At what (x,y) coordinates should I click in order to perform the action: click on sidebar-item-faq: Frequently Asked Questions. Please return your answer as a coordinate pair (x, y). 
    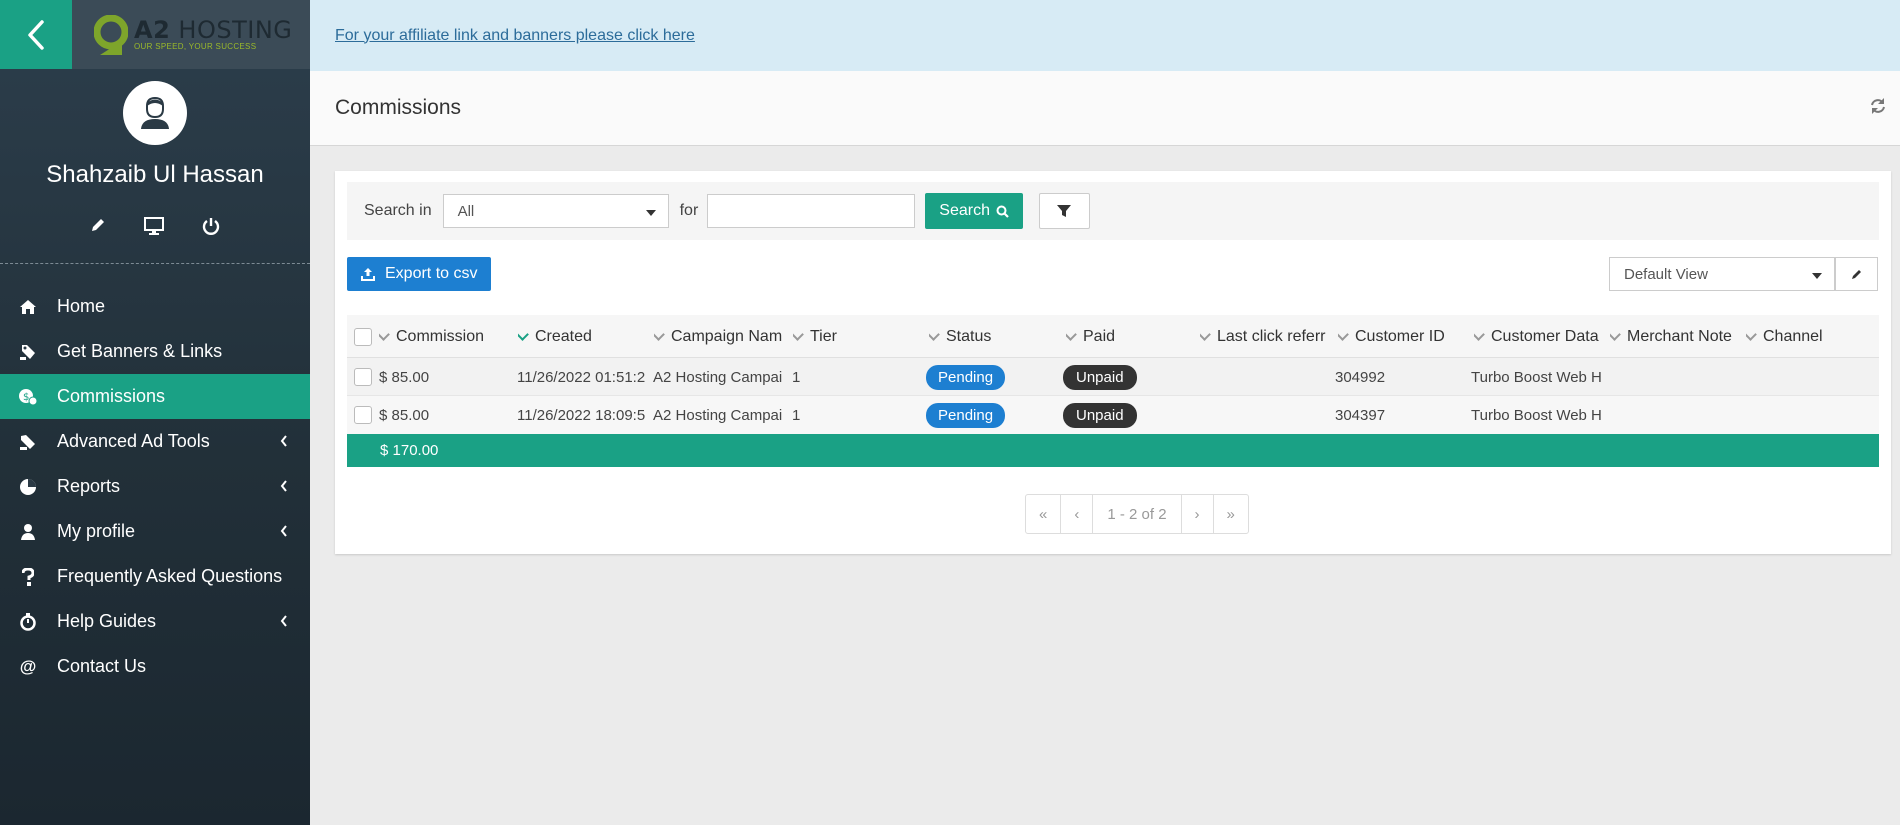
    Looking at the image, I should click on (155, 576).